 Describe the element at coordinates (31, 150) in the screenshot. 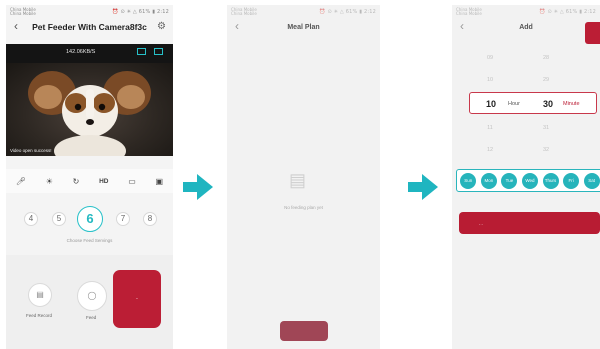

I see `video-status-text: Video open success!` at that location.